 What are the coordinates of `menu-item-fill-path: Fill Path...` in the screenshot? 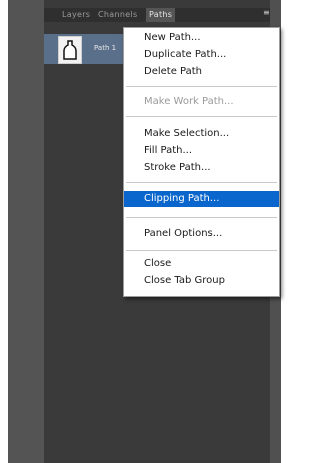 It's located at (201, 151).